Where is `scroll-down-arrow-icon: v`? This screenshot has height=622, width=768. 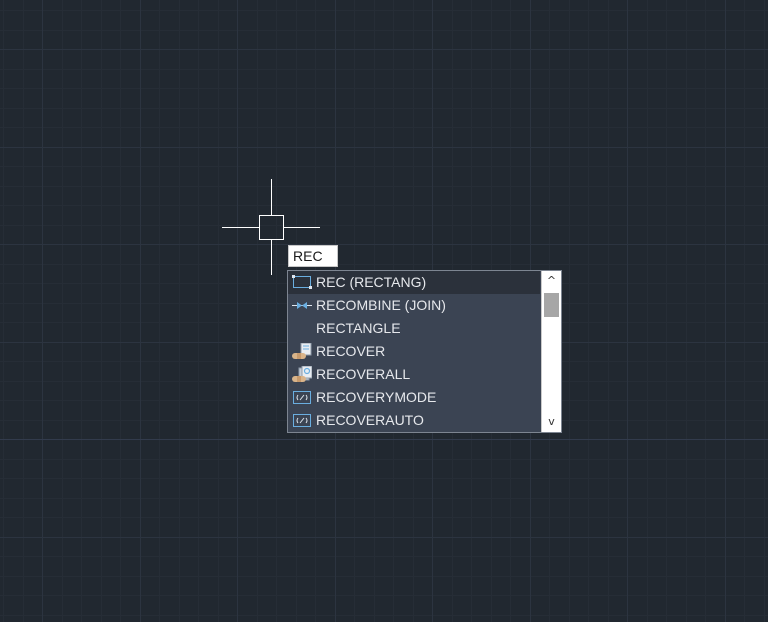 scroll-down-arrow-icon: v is located at coordinates (551, 422).